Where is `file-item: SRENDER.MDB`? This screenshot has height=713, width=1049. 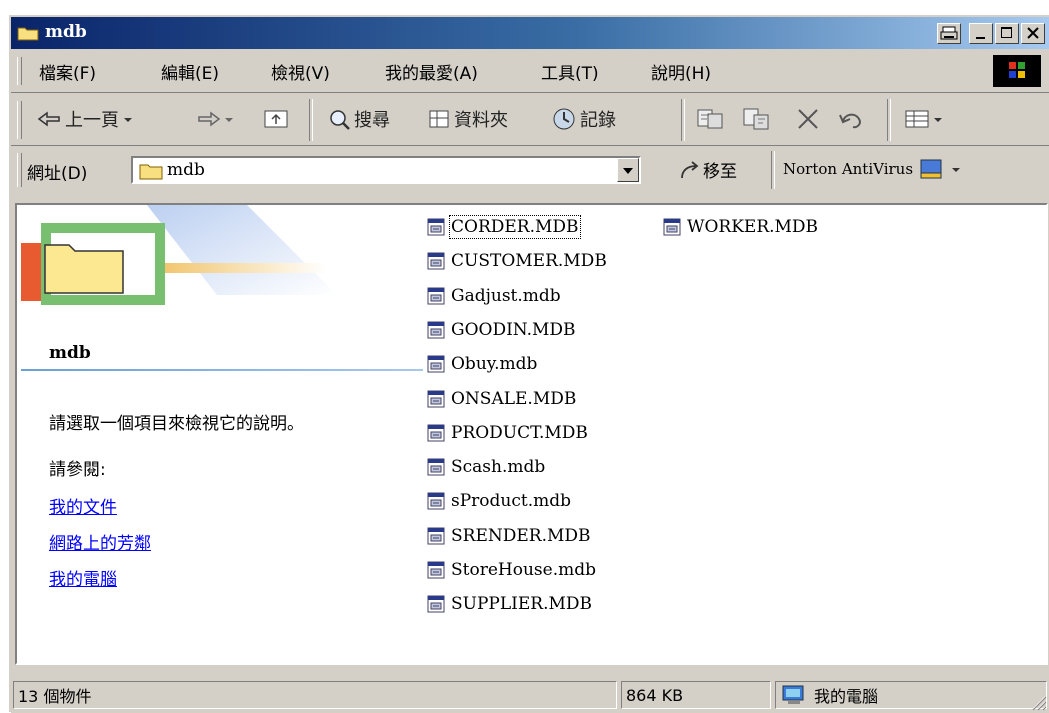
file-item: SRENDER.MDB is located at coordinates (509, 536).